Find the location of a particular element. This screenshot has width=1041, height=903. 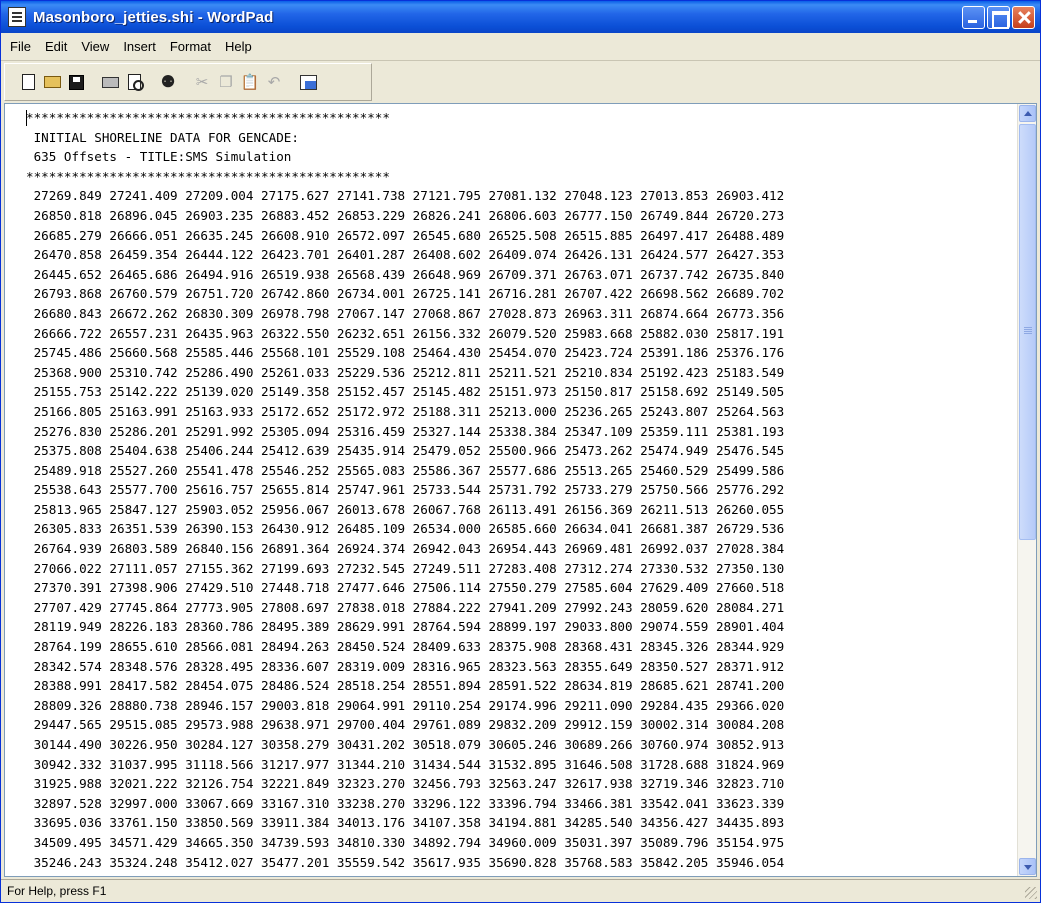

save-icon is located at coordinates (76, 82).